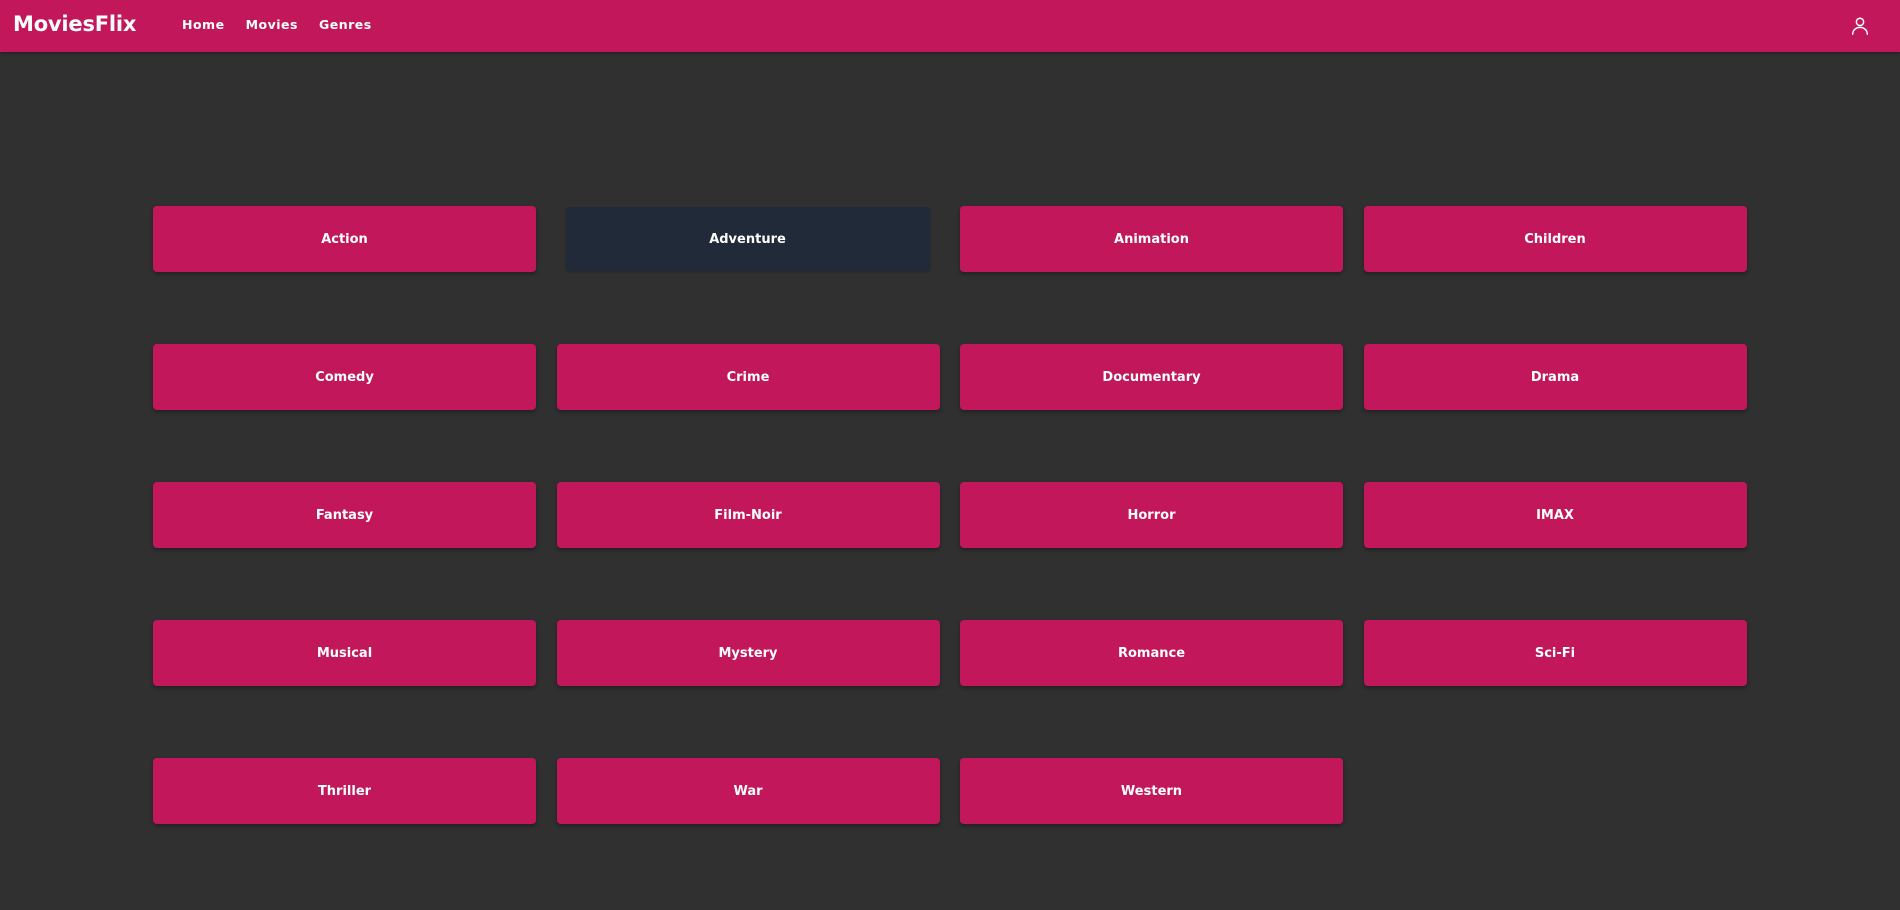  Describe the element at coordinates (1555, 653) in the screenshot. I see `genre-tile-sci-fi: Sci-Fi` at that location.